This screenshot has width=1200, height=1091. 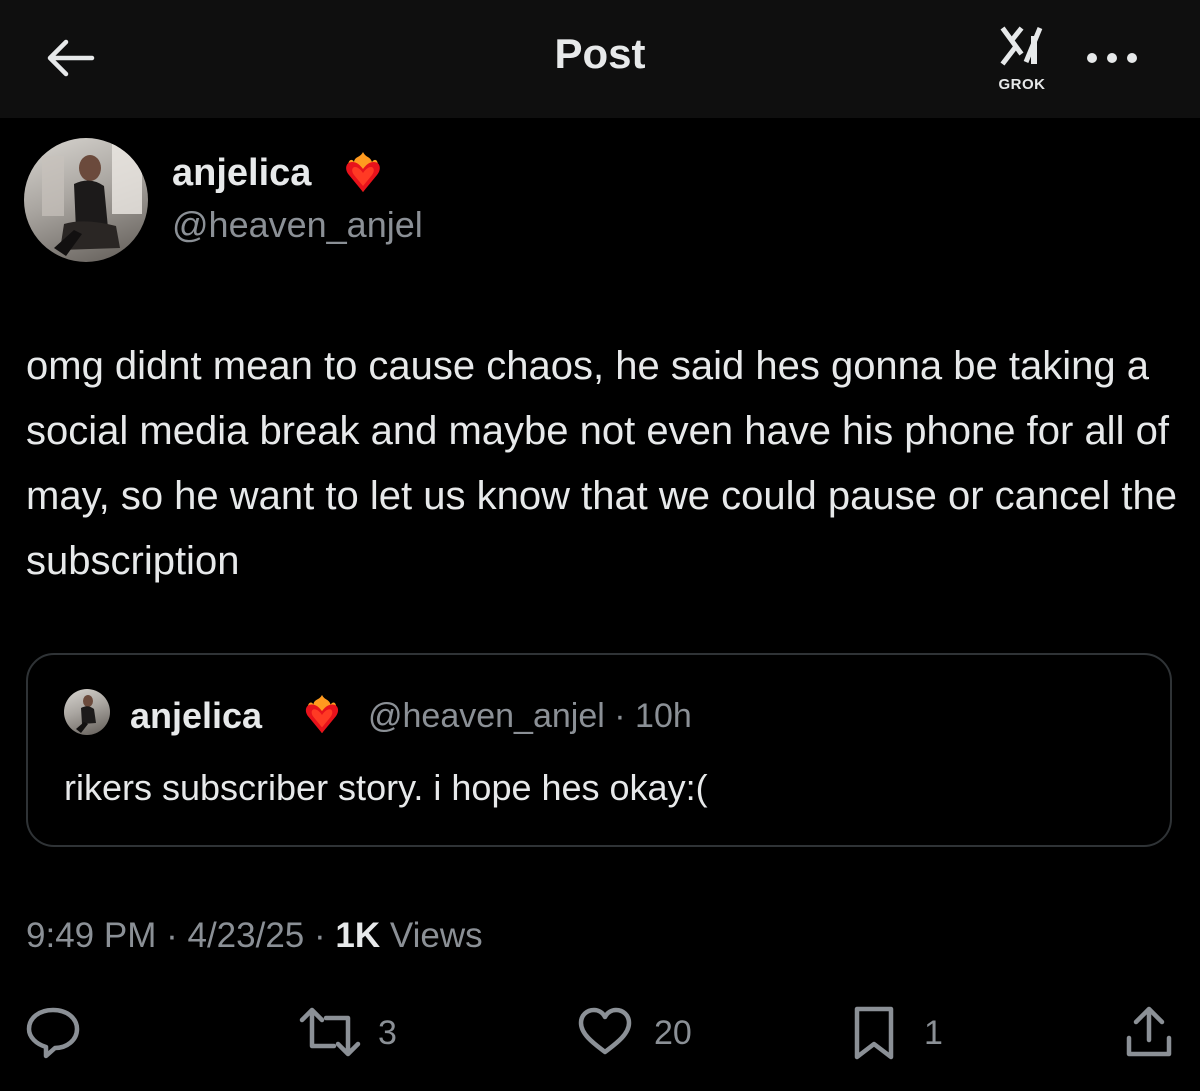 What do you see at coordinates (646, 1034) in the screenshot?
I see `like-button: 20` at bounding box center [646, 1034].